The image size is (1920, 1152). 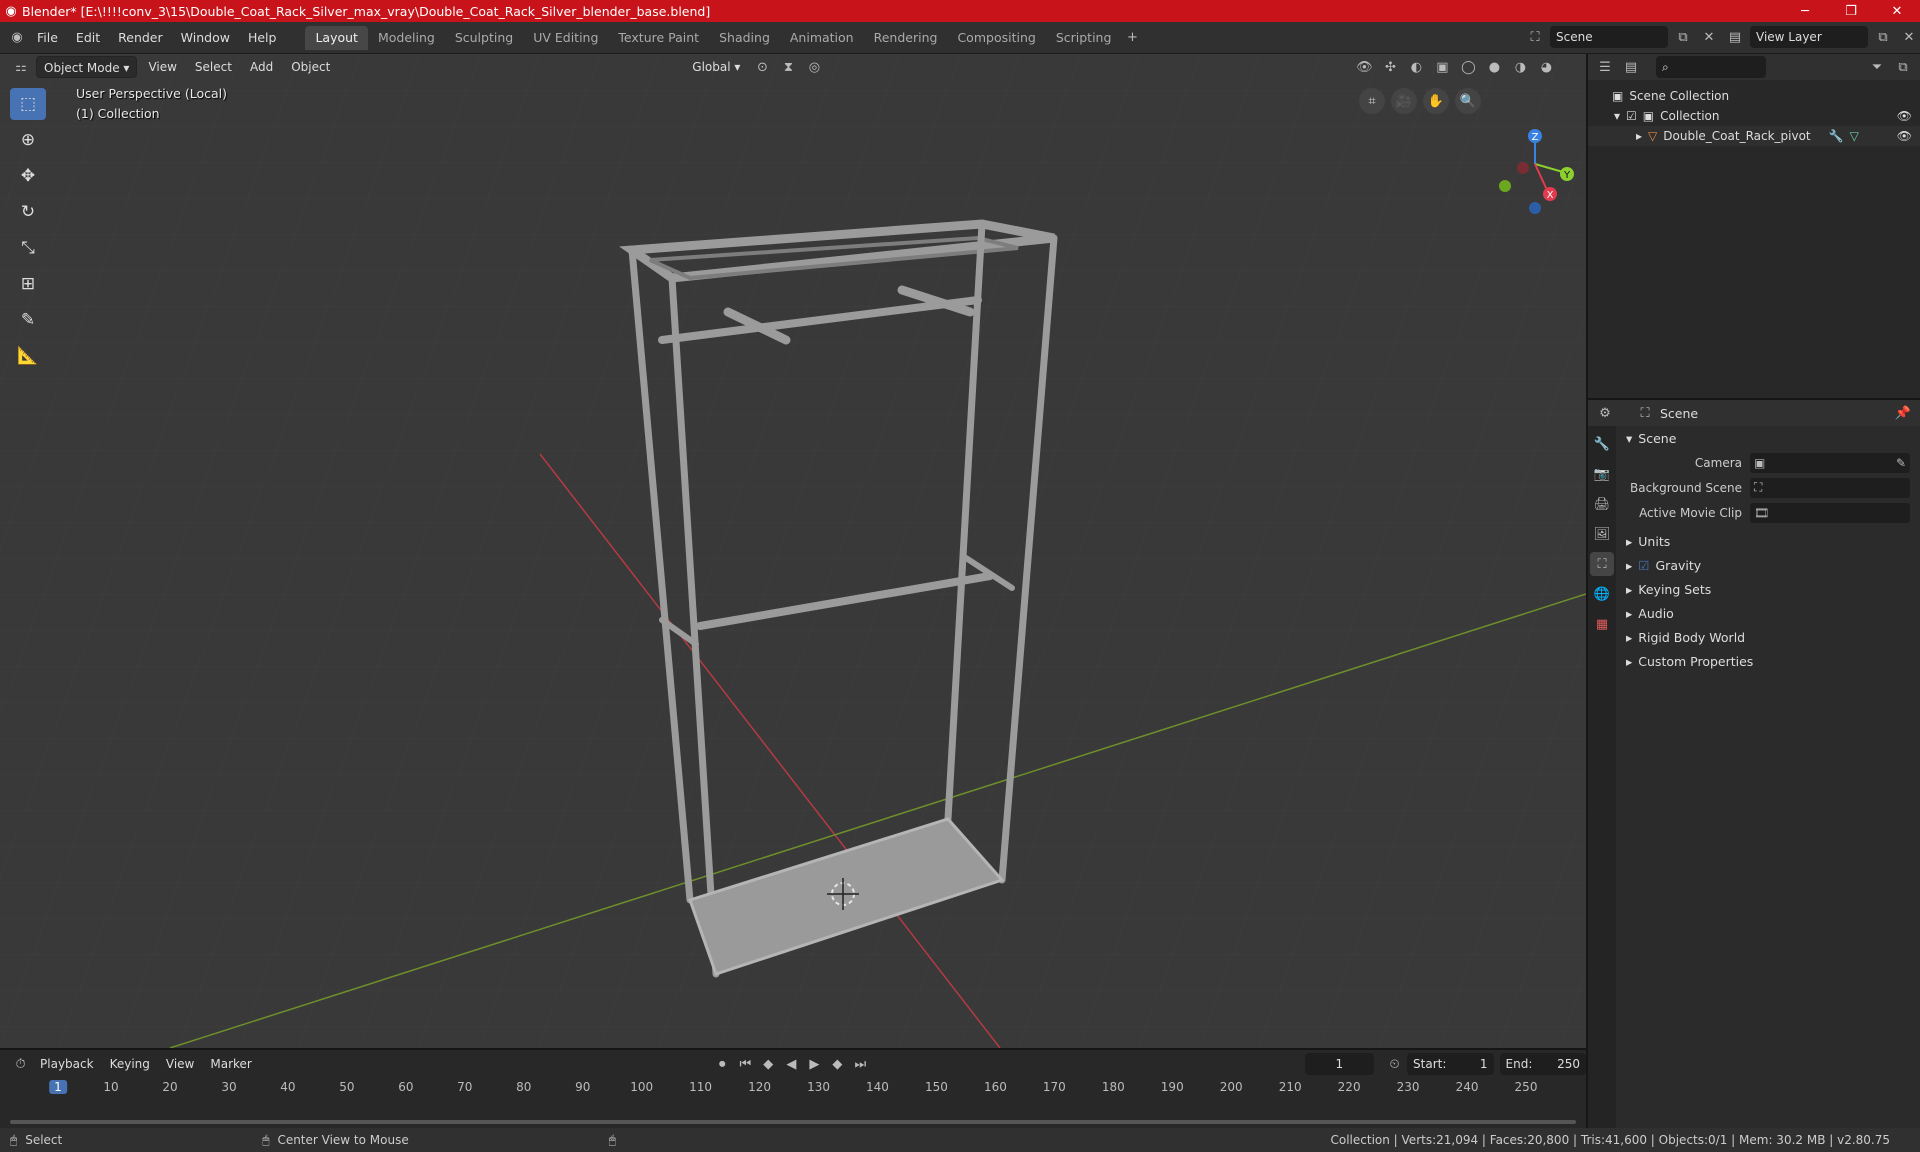 What do you see at coordinates (88, 38) in the screenshot?
I see `menu-edit: Edit` at bounding box center [88, 38].